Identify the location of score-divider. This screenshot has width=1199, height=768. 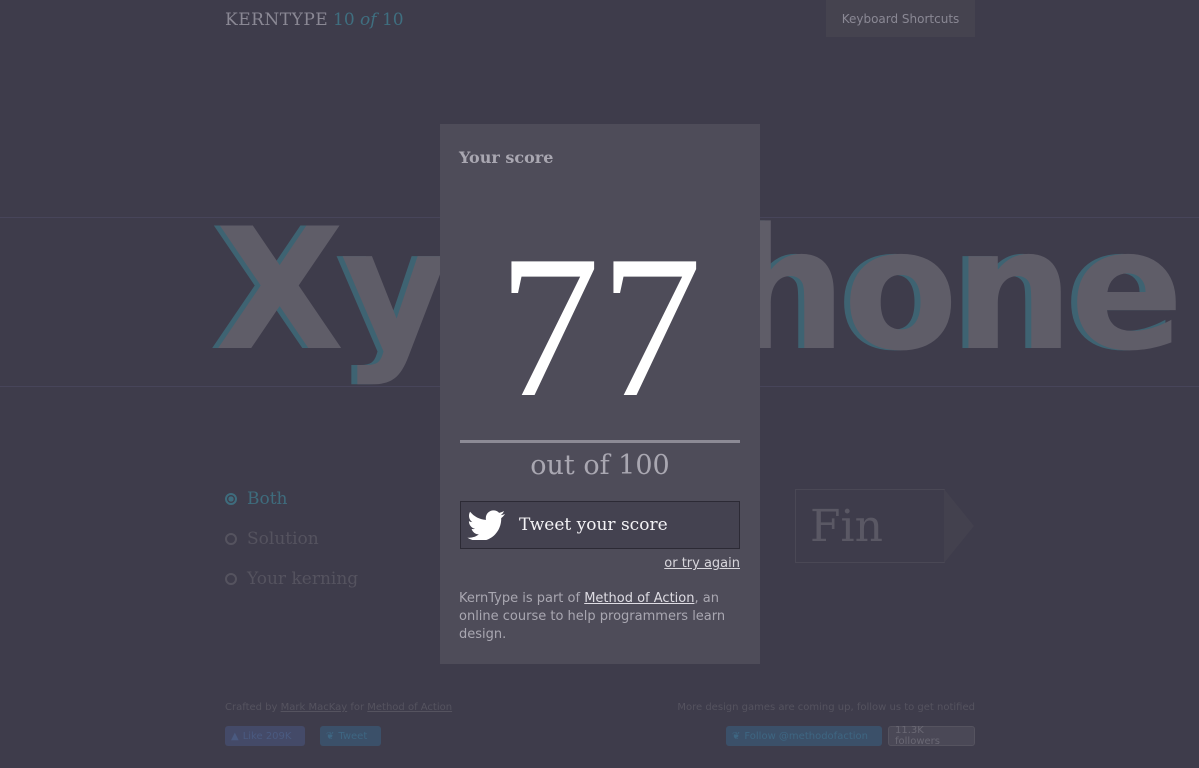
(600, 441).